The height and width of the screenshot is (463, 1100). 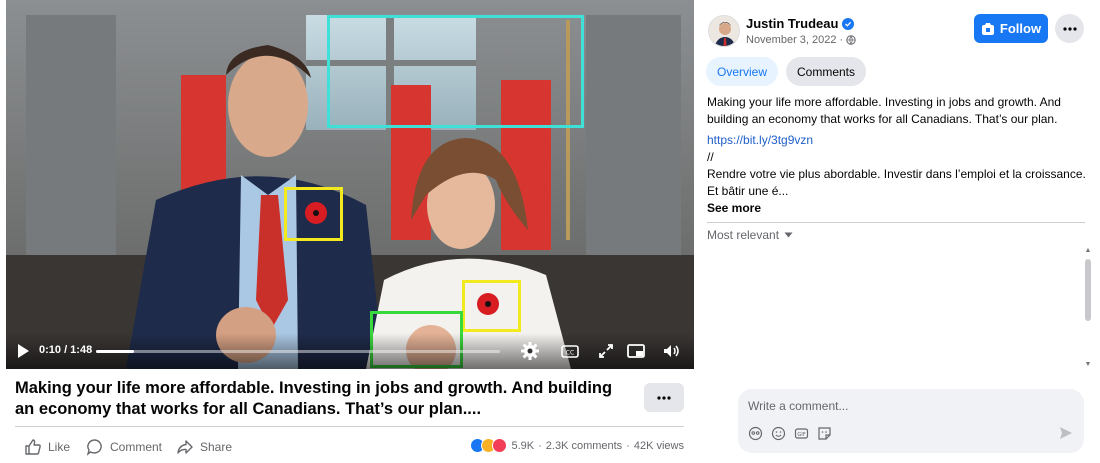 I want to click on sidebar-more-button, so click(x=1069, y=28).